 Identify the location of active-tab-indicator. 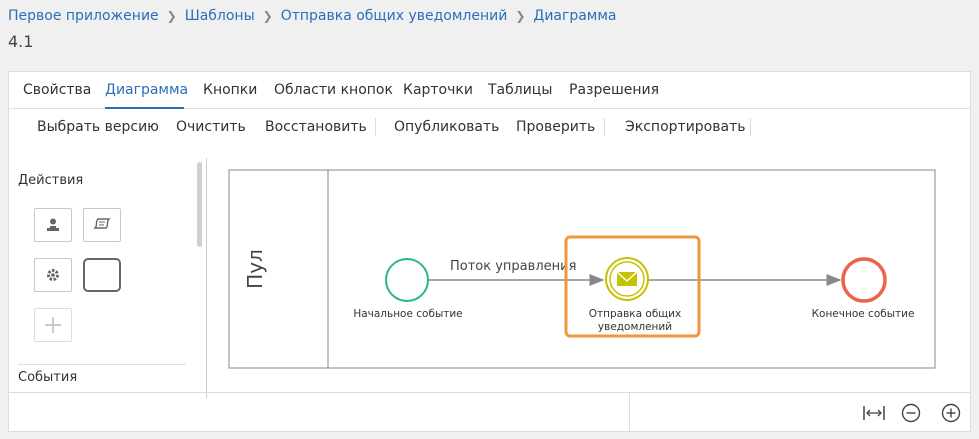
(144, 108).